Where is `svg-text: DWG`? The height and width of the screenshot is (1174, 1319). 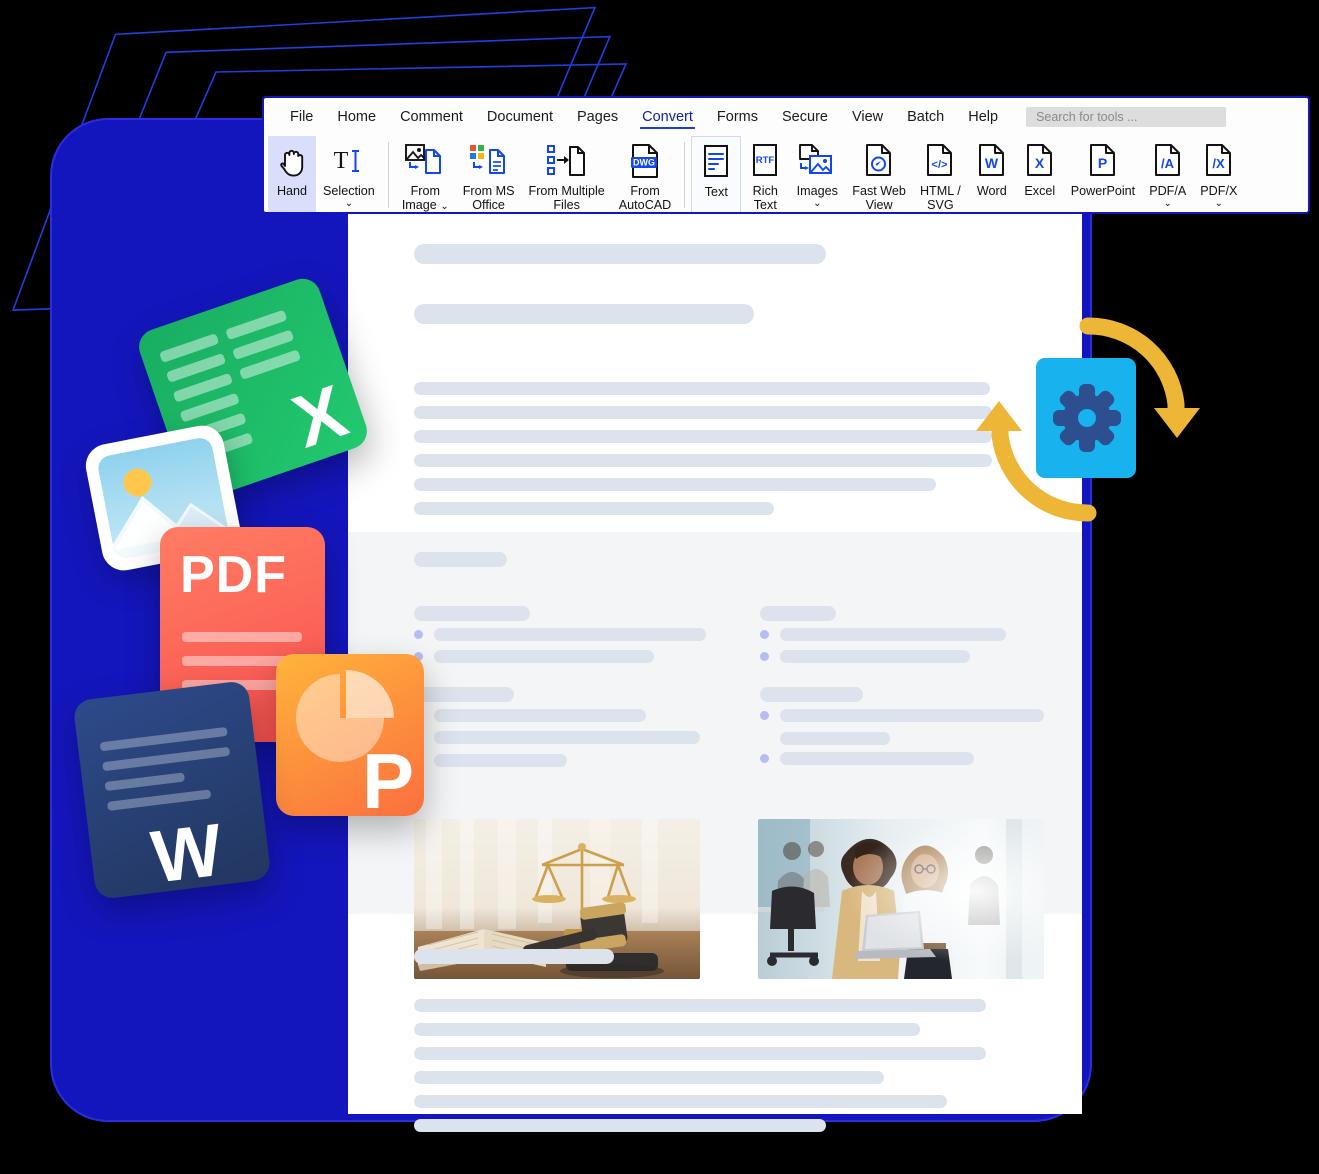
svg-text: DWG is located at coordinates (644, 163).